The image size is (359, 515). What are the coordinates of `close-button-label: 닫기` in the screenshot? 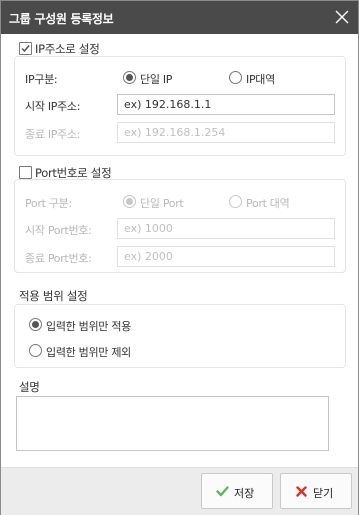 It's located at (323, 493).